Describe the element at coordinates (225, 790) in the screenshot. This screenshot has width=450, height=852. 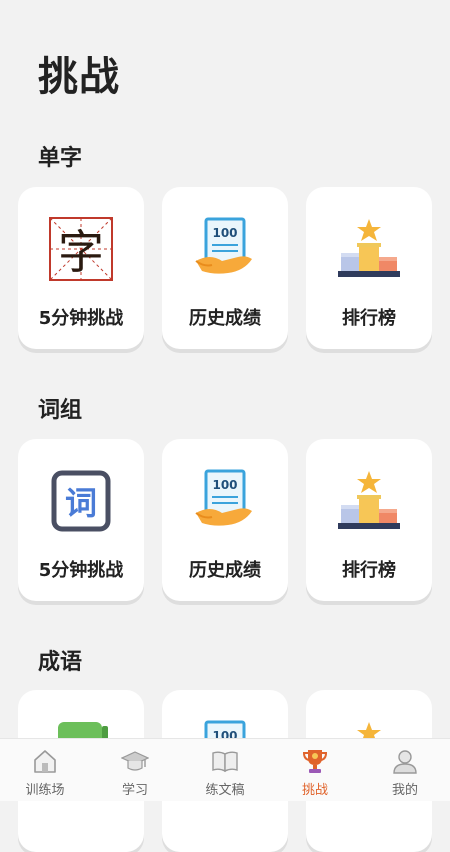
I see `tab-label: 练文稿` at that location.